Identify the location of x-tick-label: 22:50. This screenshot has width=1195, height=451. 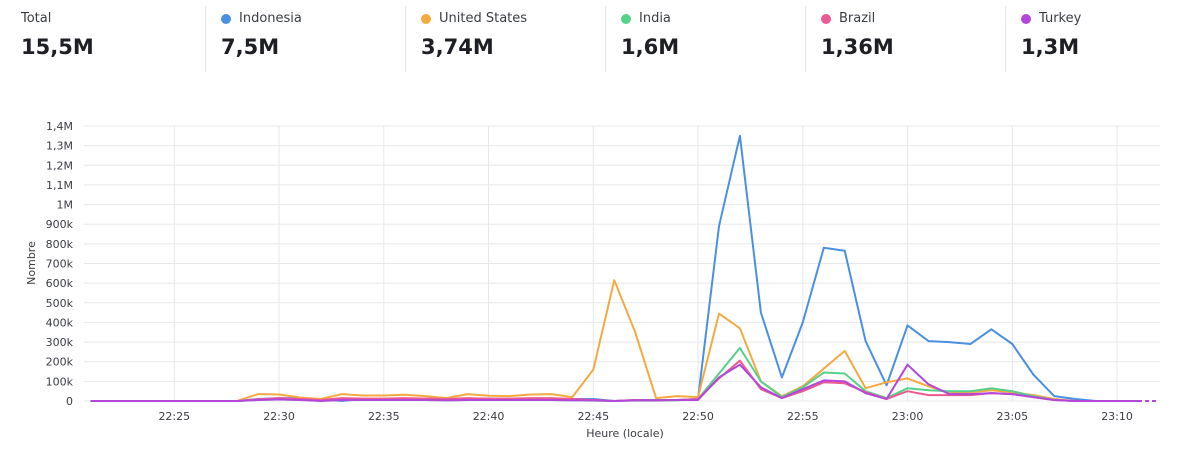
(698, 416).